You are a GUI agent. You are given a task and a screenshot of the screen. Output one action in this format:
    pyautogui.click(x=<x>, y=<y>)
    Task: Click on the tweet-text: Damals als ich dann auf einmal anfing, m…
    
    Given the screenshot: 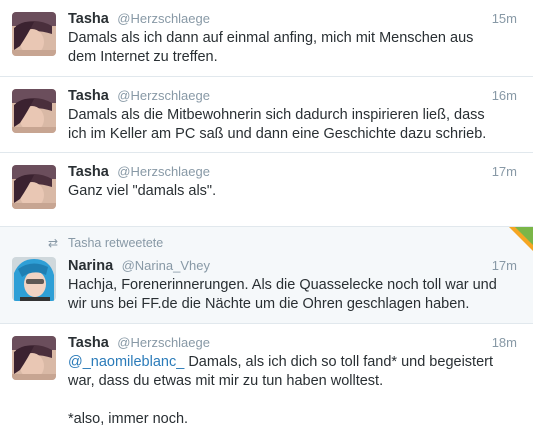 What is the action you would take?
    pyautogui.click(x=271, y=47)
    